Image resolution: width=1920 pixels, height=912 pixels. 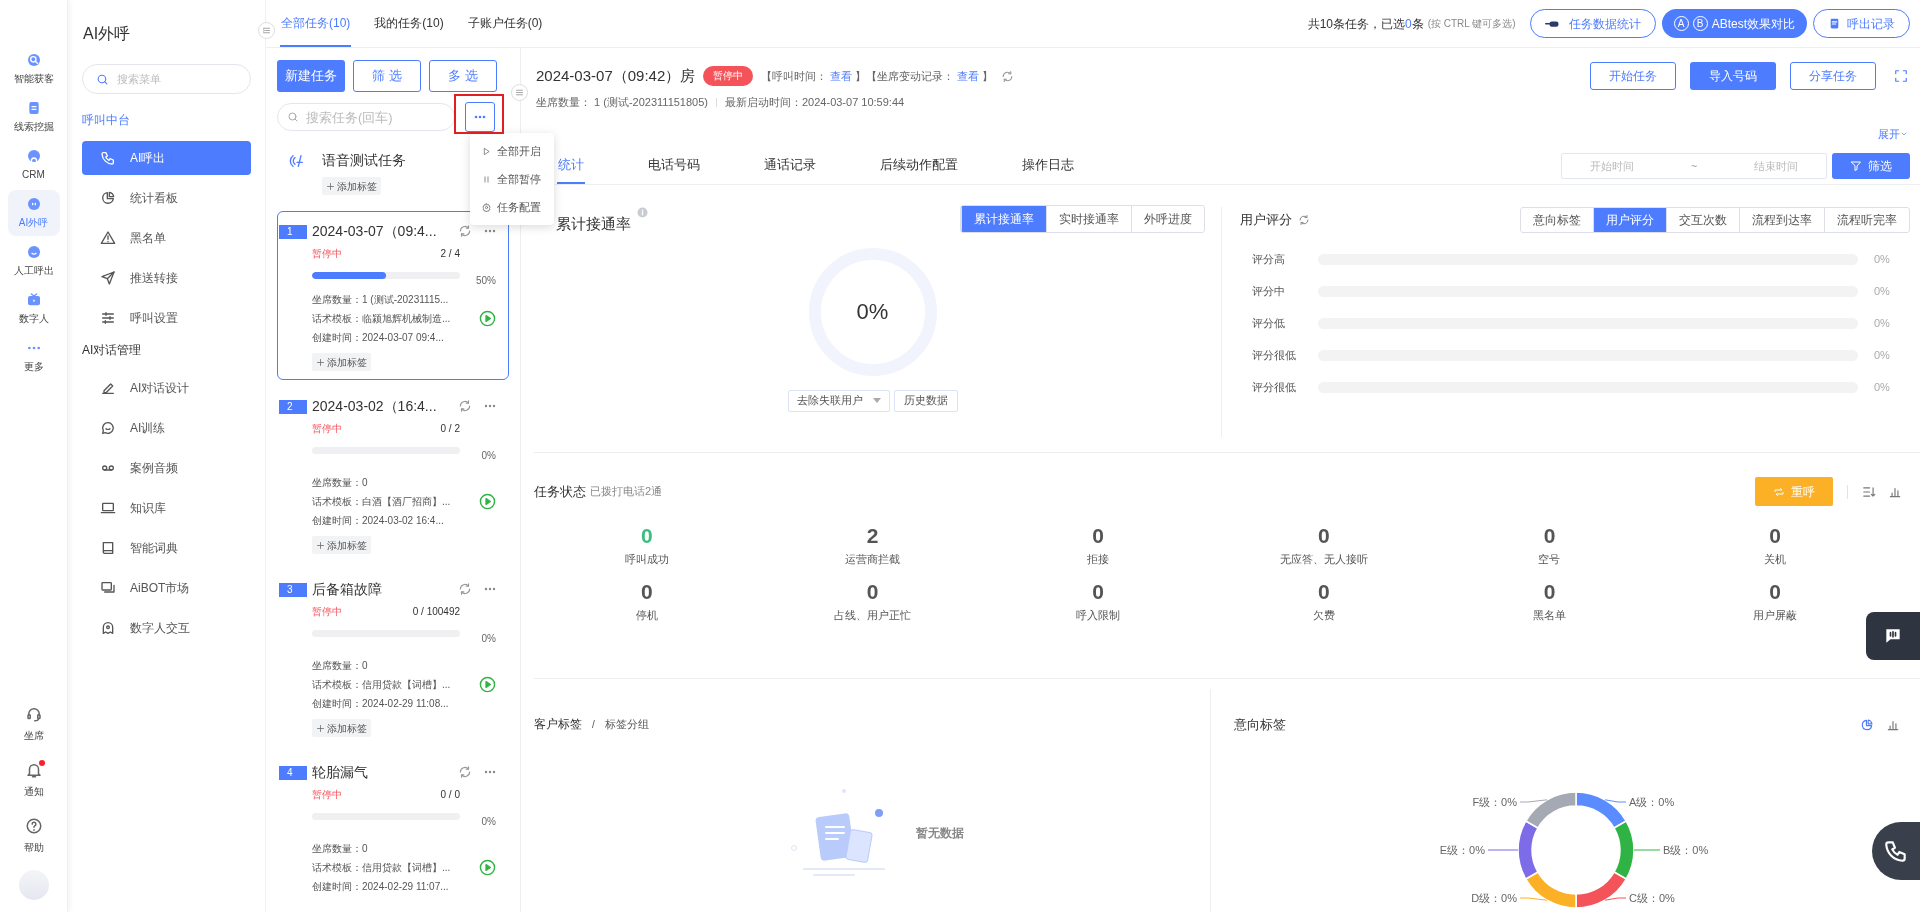 What do you see at coordinates (166, 79) in the screenshot?
I see `search-field: 搜索菜单` at bounding box center [166, 79].